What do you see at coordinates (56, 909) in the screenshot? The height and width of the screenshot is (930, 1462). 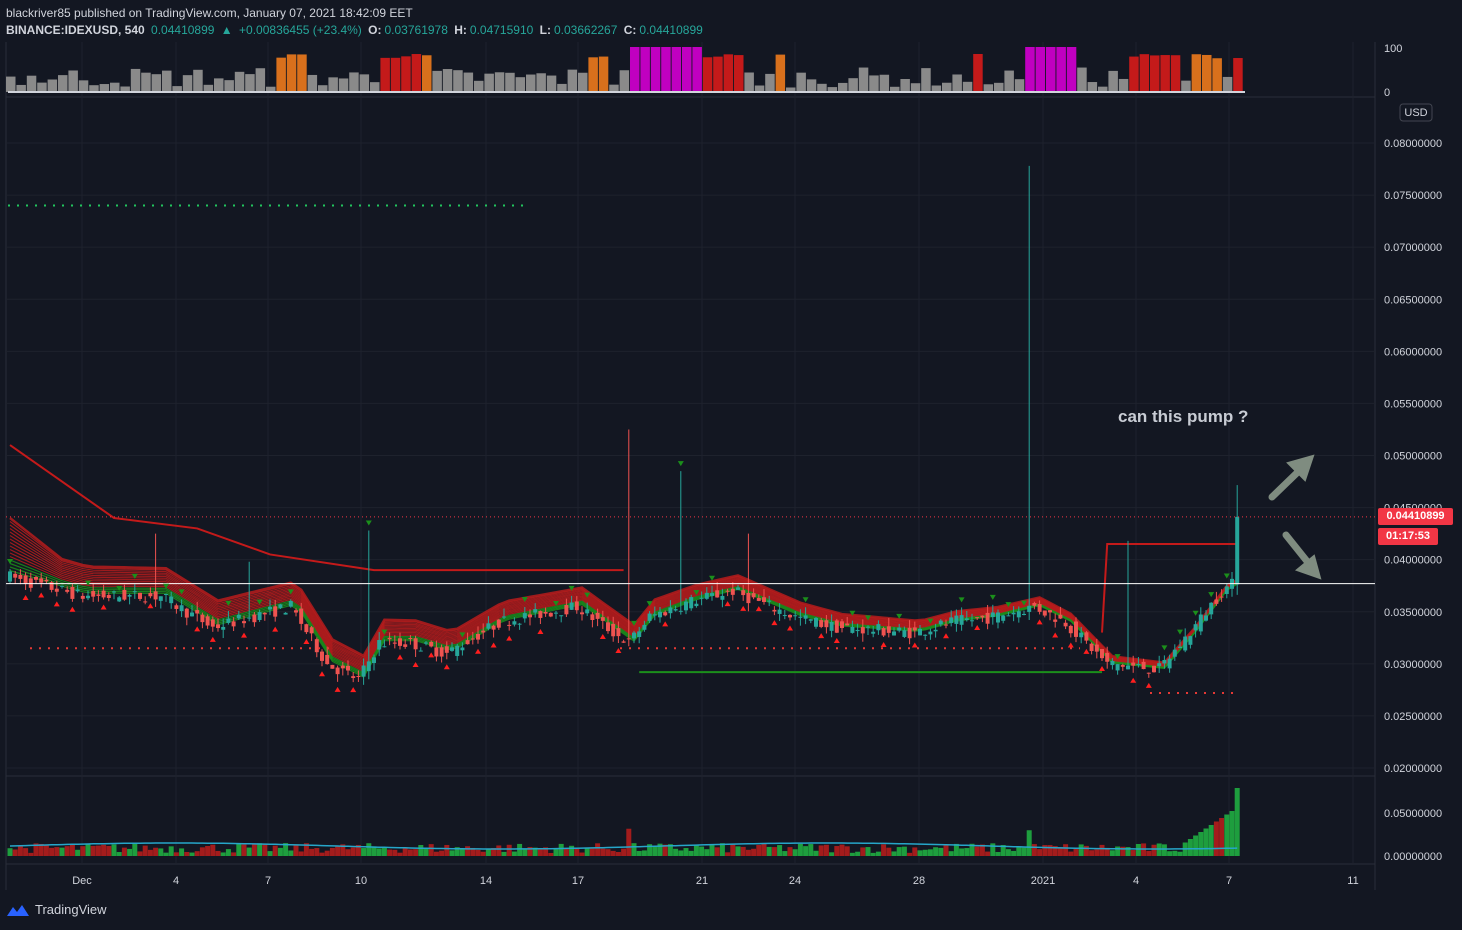 I see `tradingview-footer: TradingView` at bounding box center [56, 909].